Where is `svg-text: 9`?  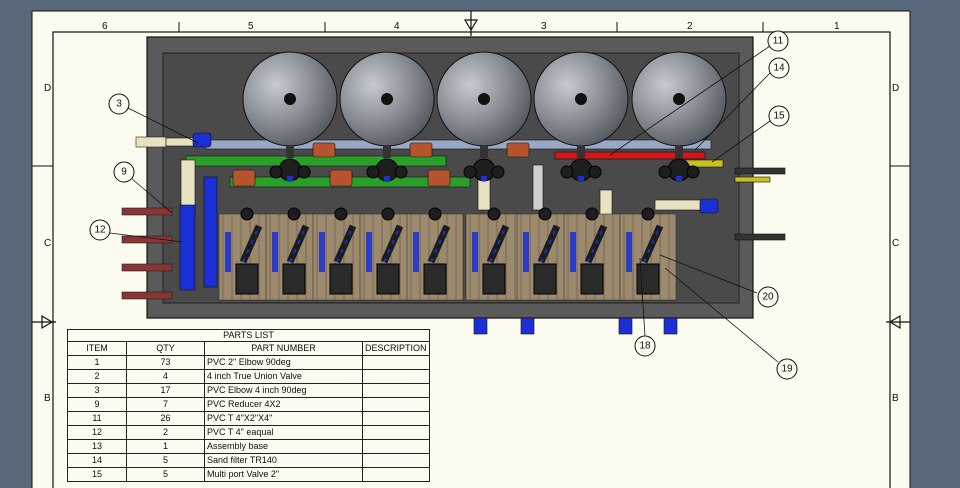
svg-text: 9 is located at coordinates (124, 172).